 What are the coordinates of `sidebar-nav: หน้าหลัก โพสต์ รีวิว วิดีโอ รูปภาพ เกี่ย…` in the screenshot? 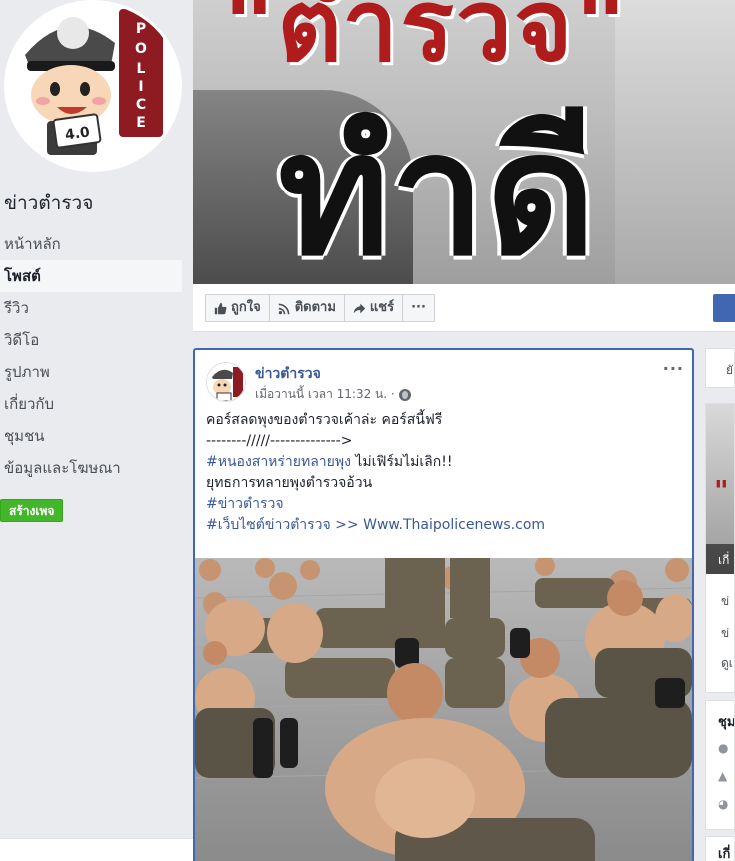 It's located at (91, 356).